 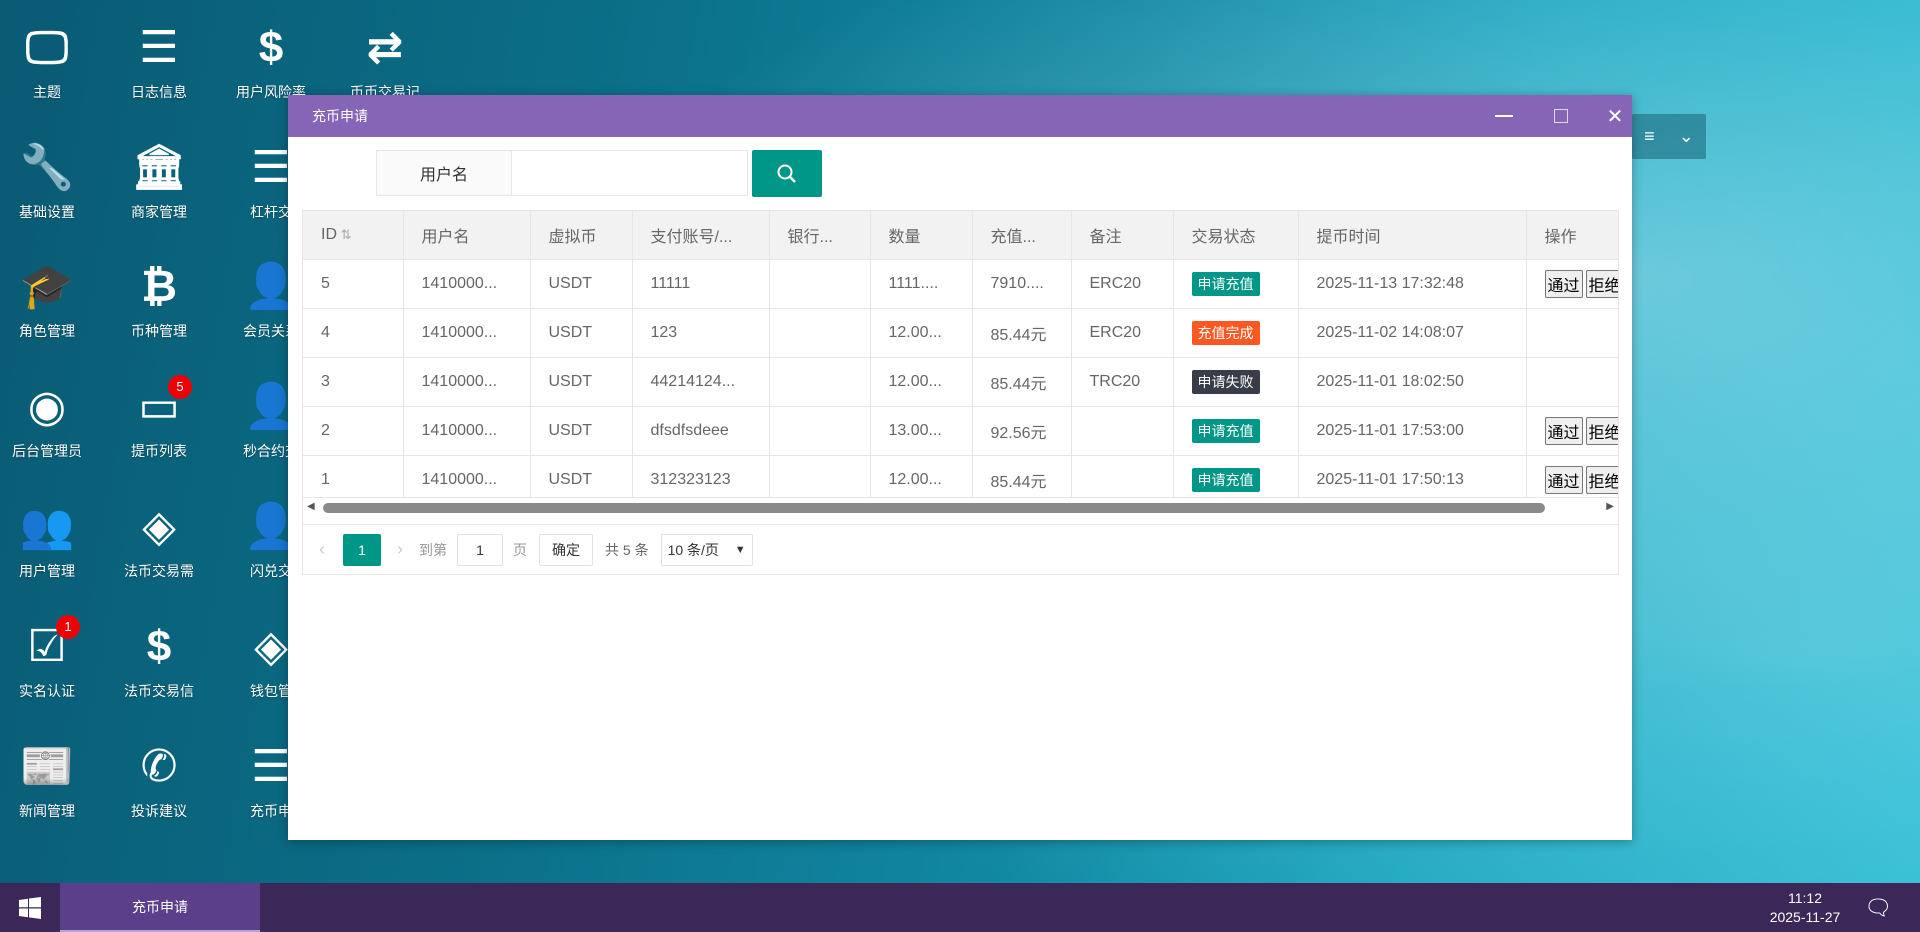 I want to click on desktop-icon-2: $ 用户风险率, so click(x=271, y=61).